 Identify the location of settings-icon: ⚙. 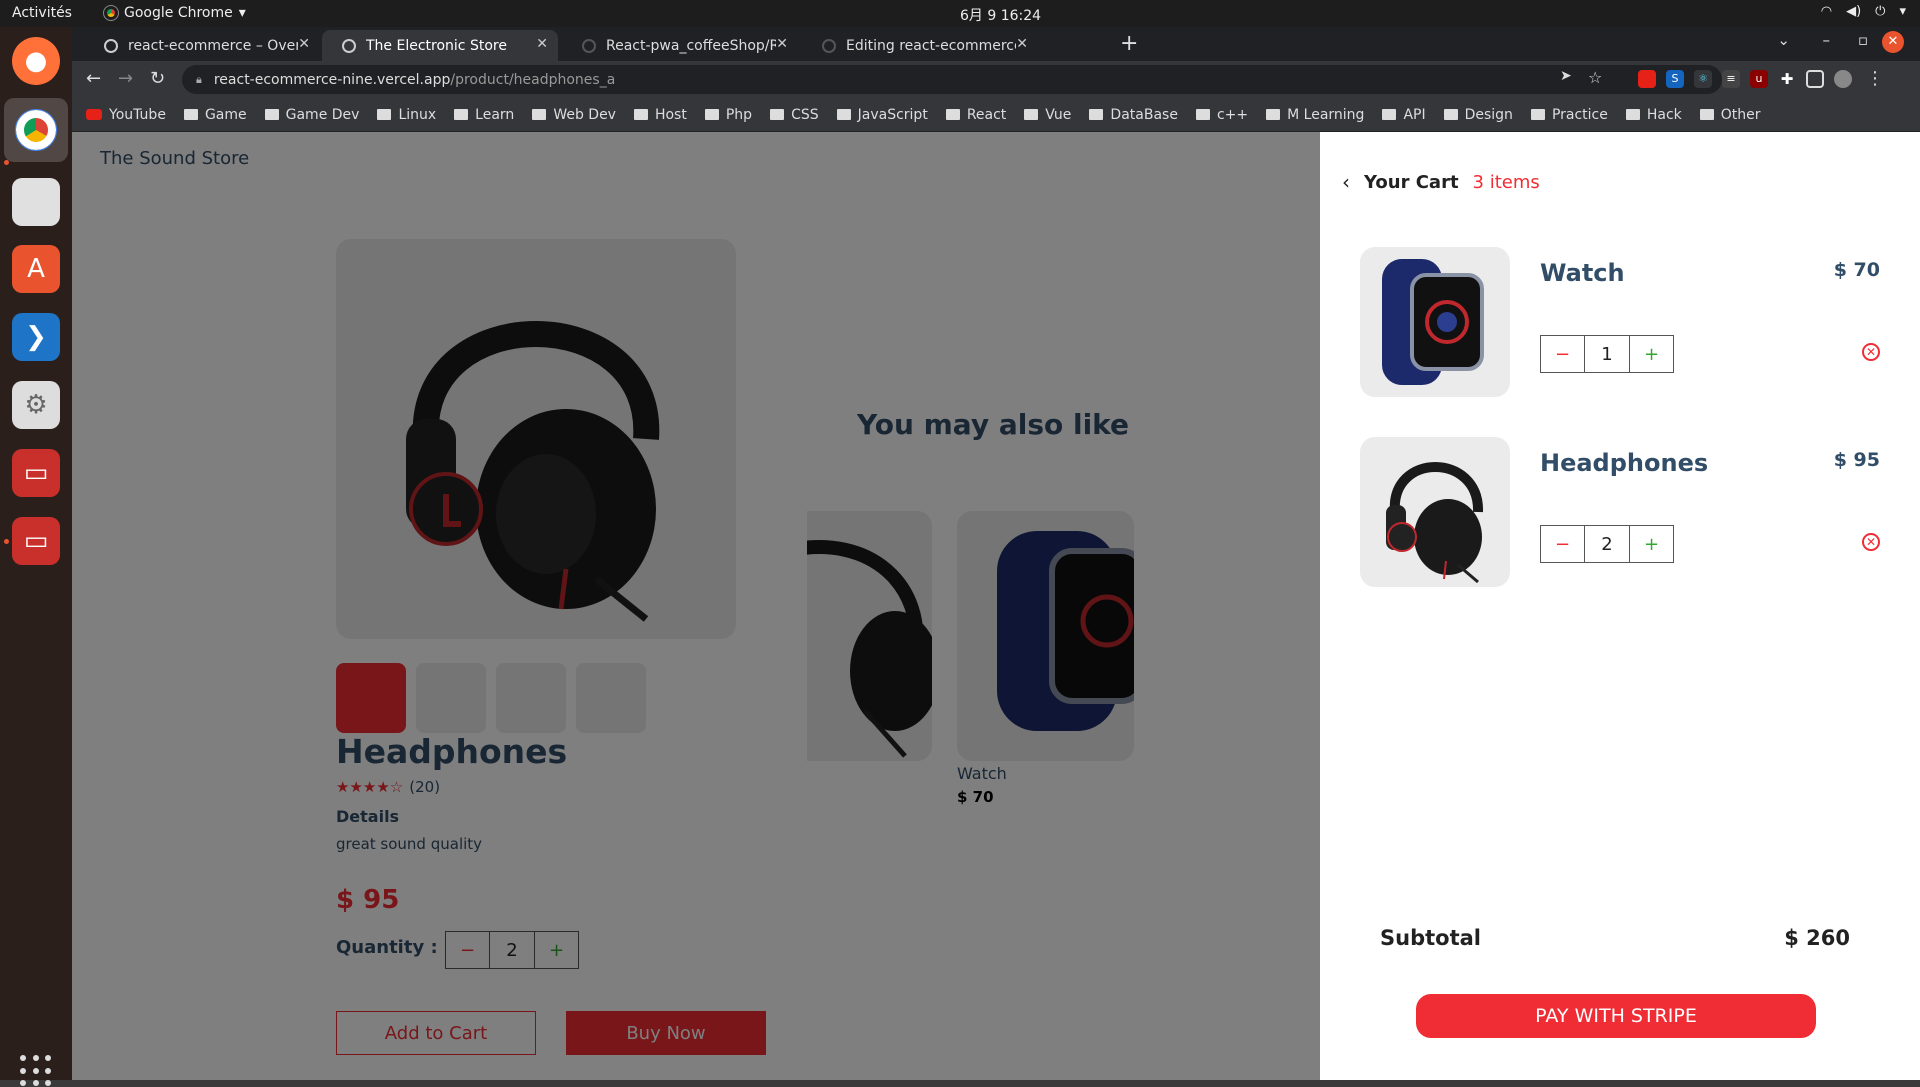
(36, 405).